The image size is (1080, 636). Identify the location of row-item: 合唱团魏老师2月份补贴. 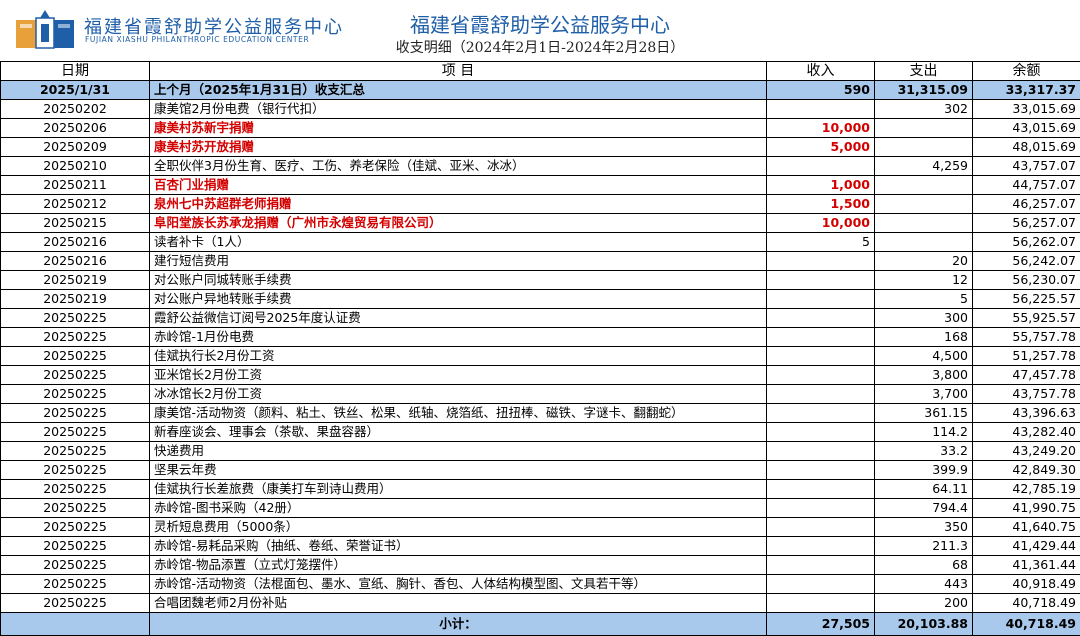
(458, 603).